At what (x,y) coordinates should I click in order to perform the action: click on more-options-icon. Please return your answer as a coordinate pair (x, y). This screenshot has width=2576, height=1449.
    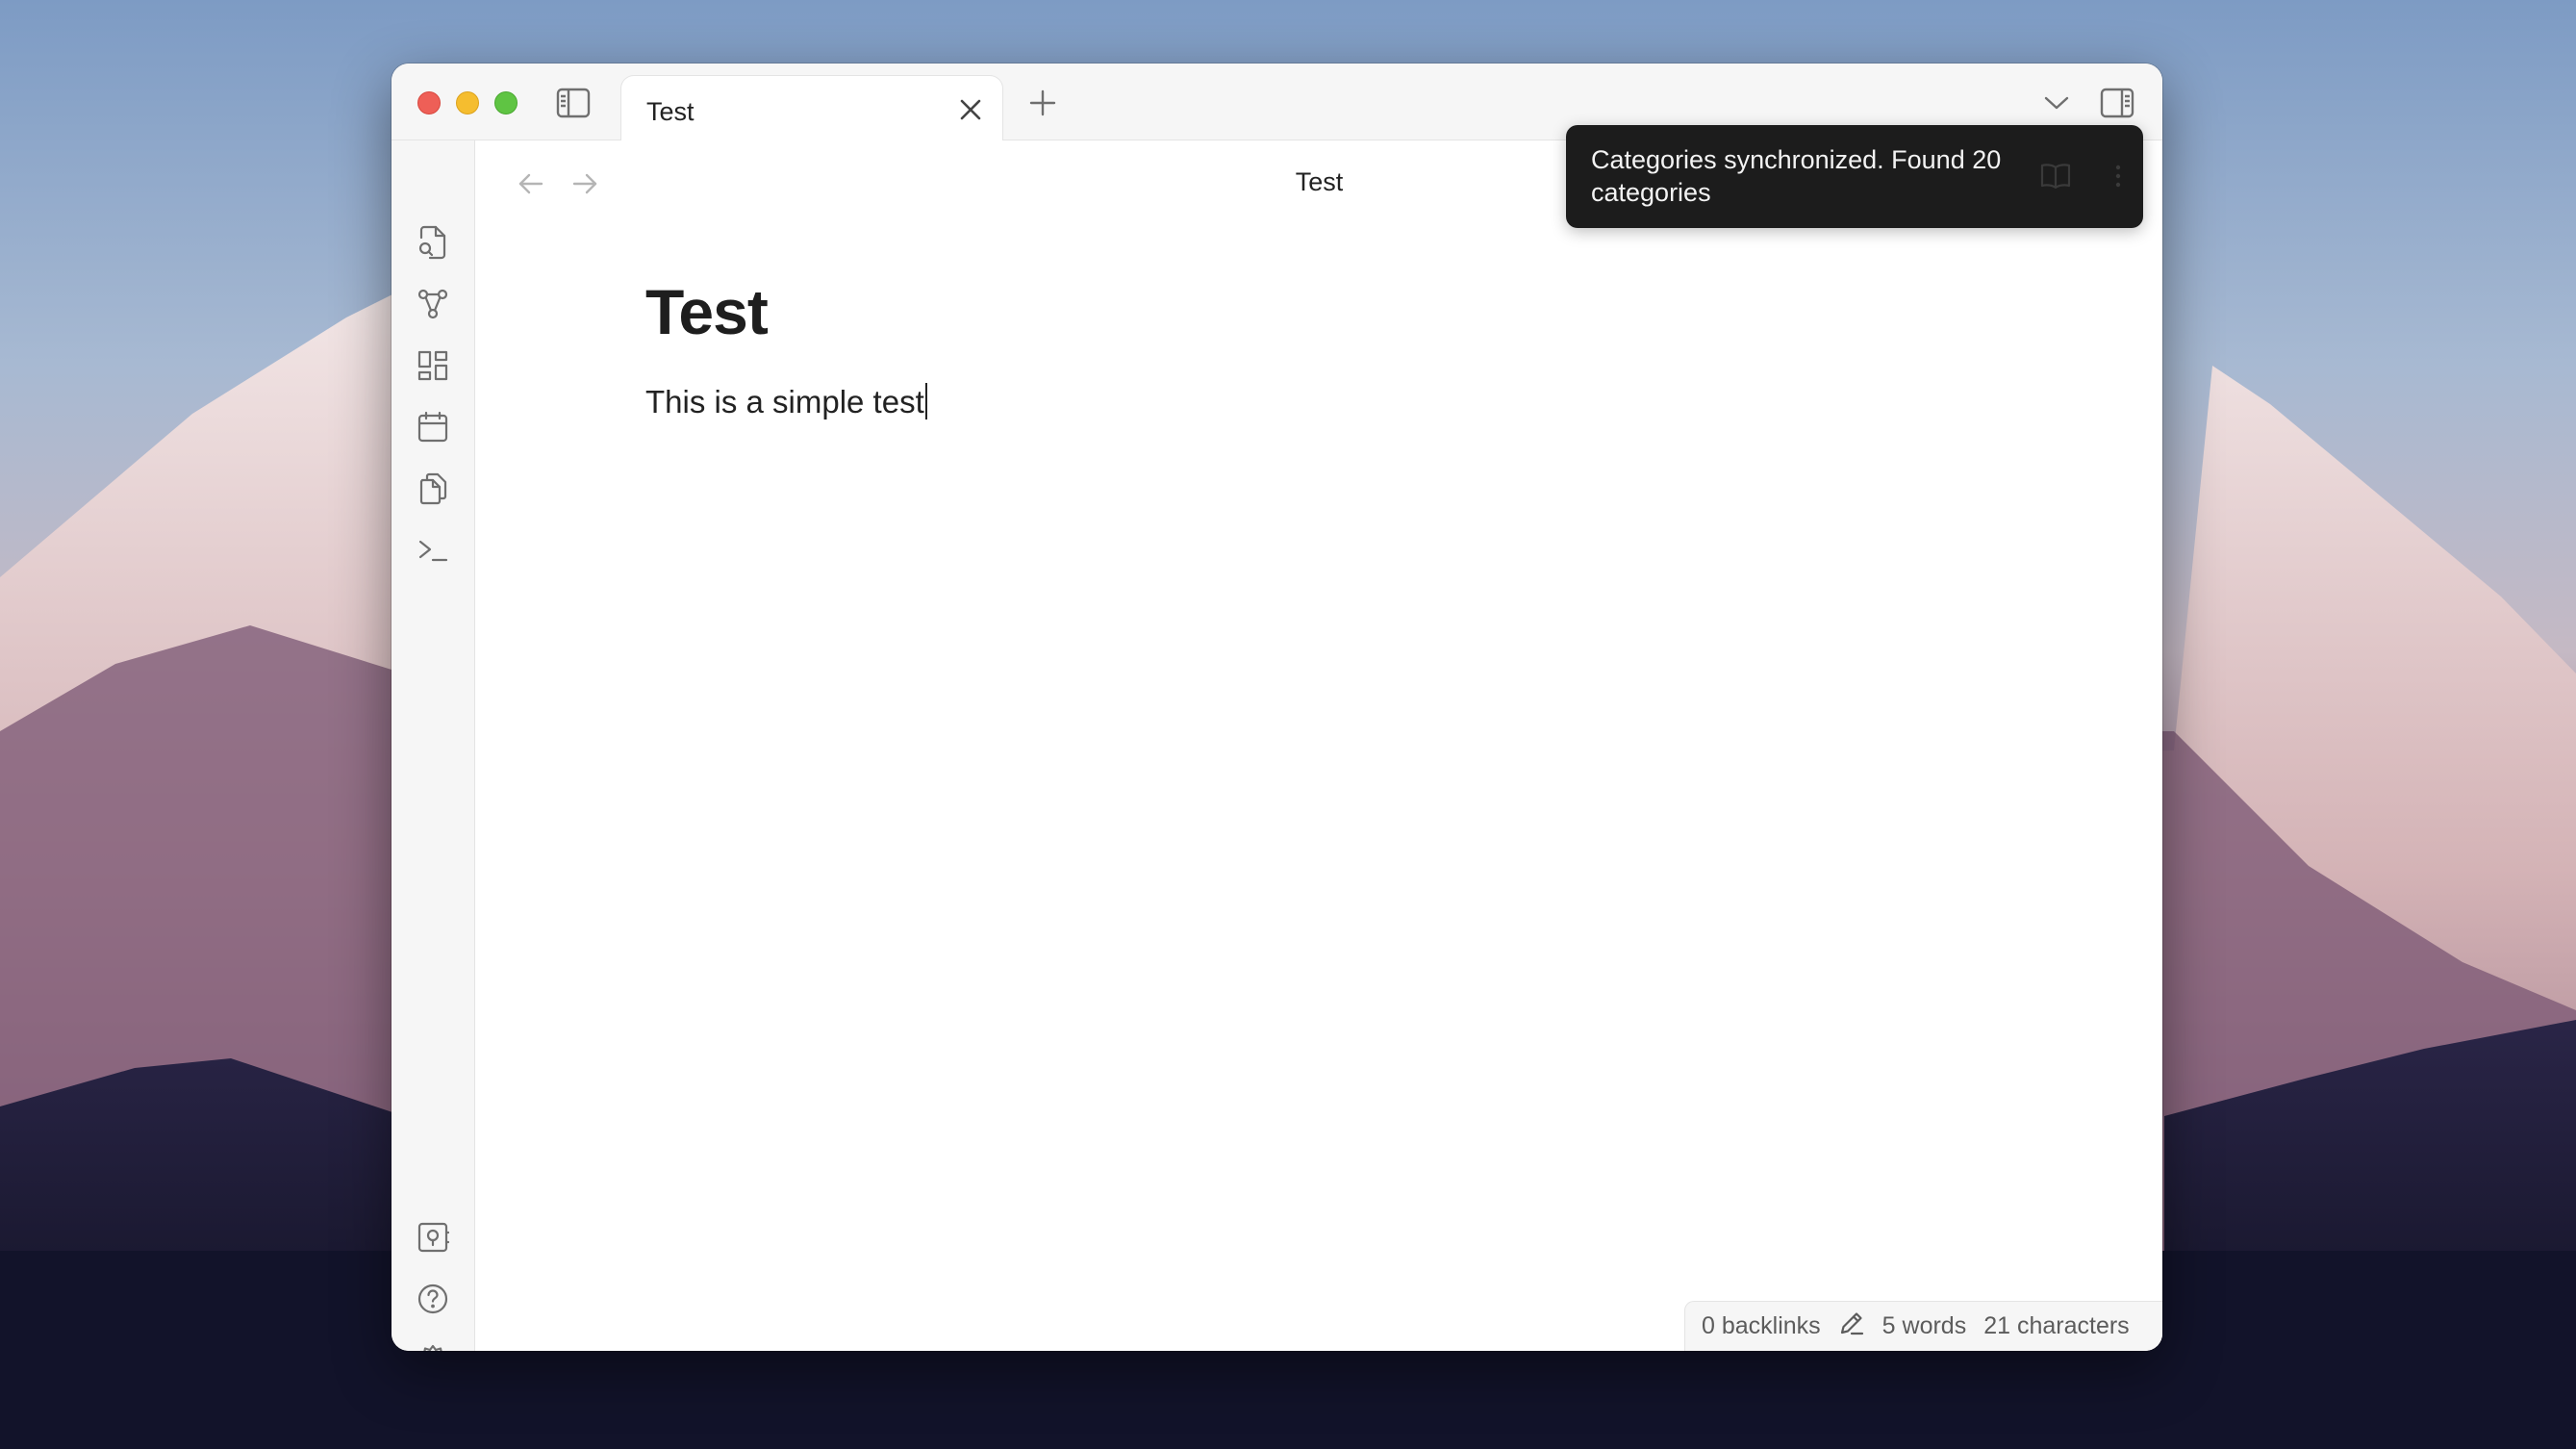
    Looking at the image, I should click on (2118, 176).